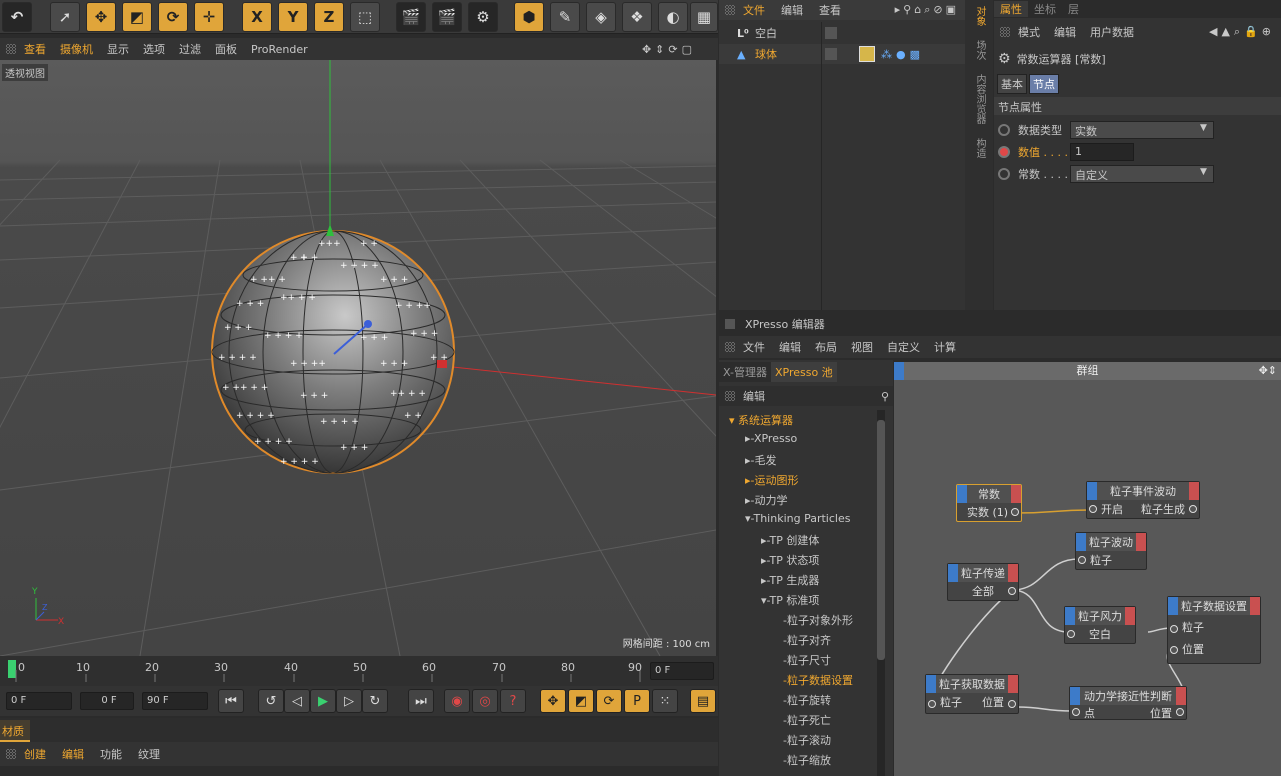  Describe the element at coordinates (745, 372) in the screenshot. I see `tab-x-manager: X-管理器` at that location.